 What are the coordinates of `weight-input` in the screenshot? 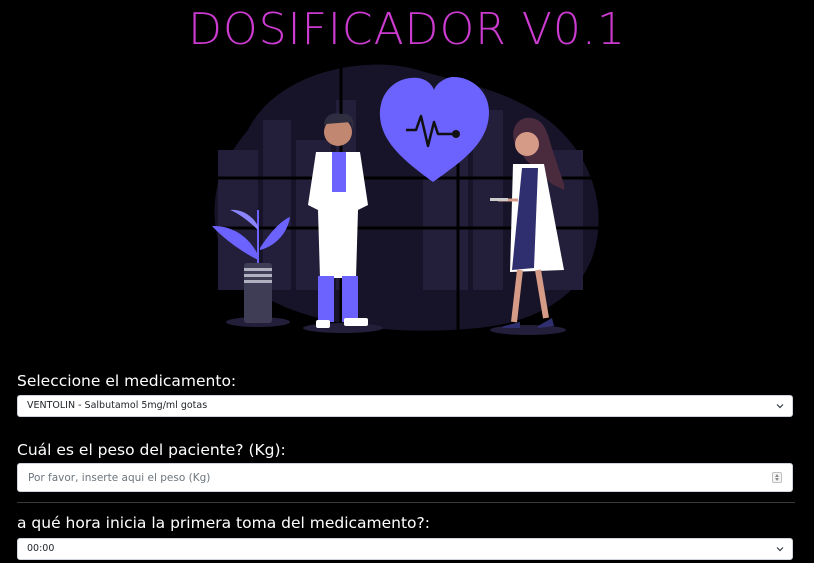 It's located at (388, 477).